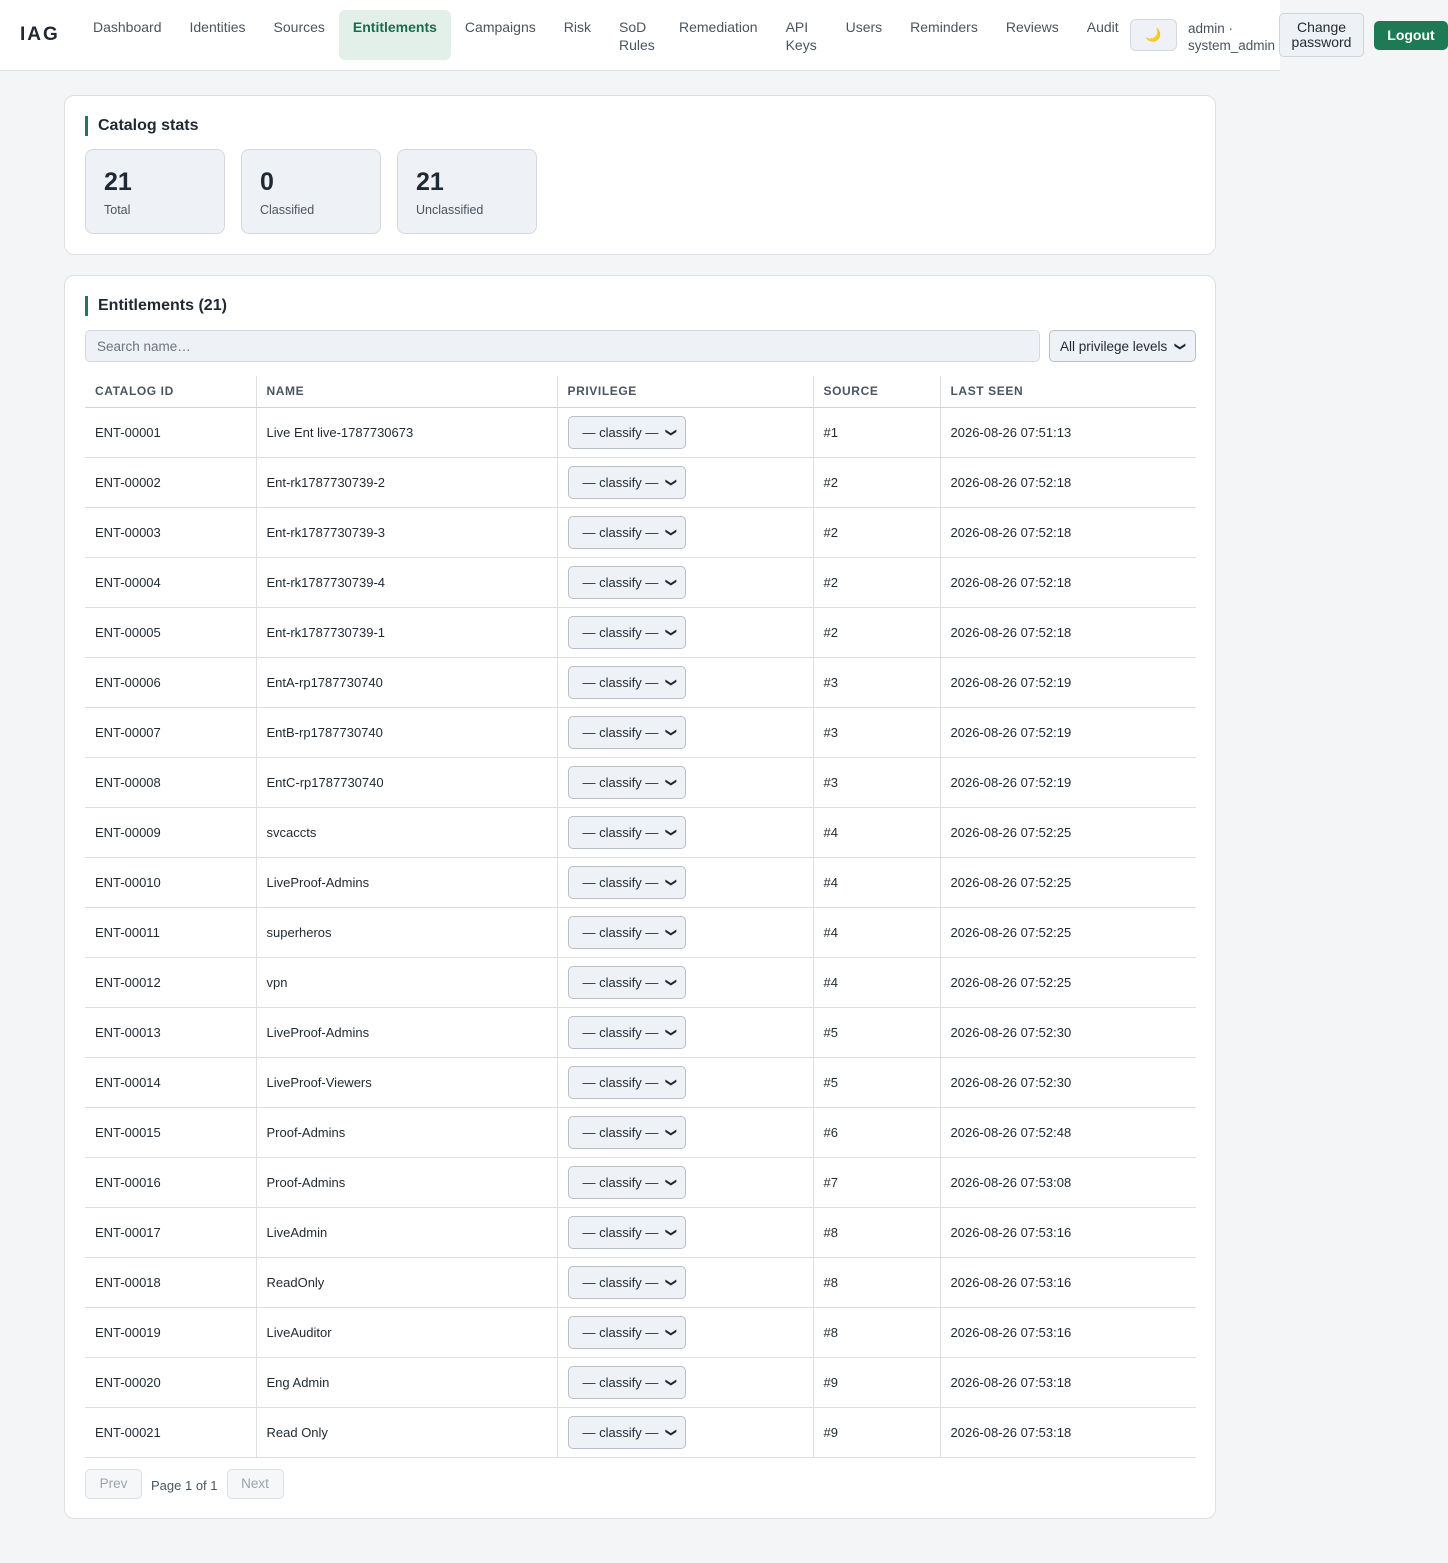 This screenshot has width=1448, height=1563. What do you see at coordinates (156, 306) in the screenshot?
I see `entitlements-title: Entitlements (21)` at bounding box center [156, 306].